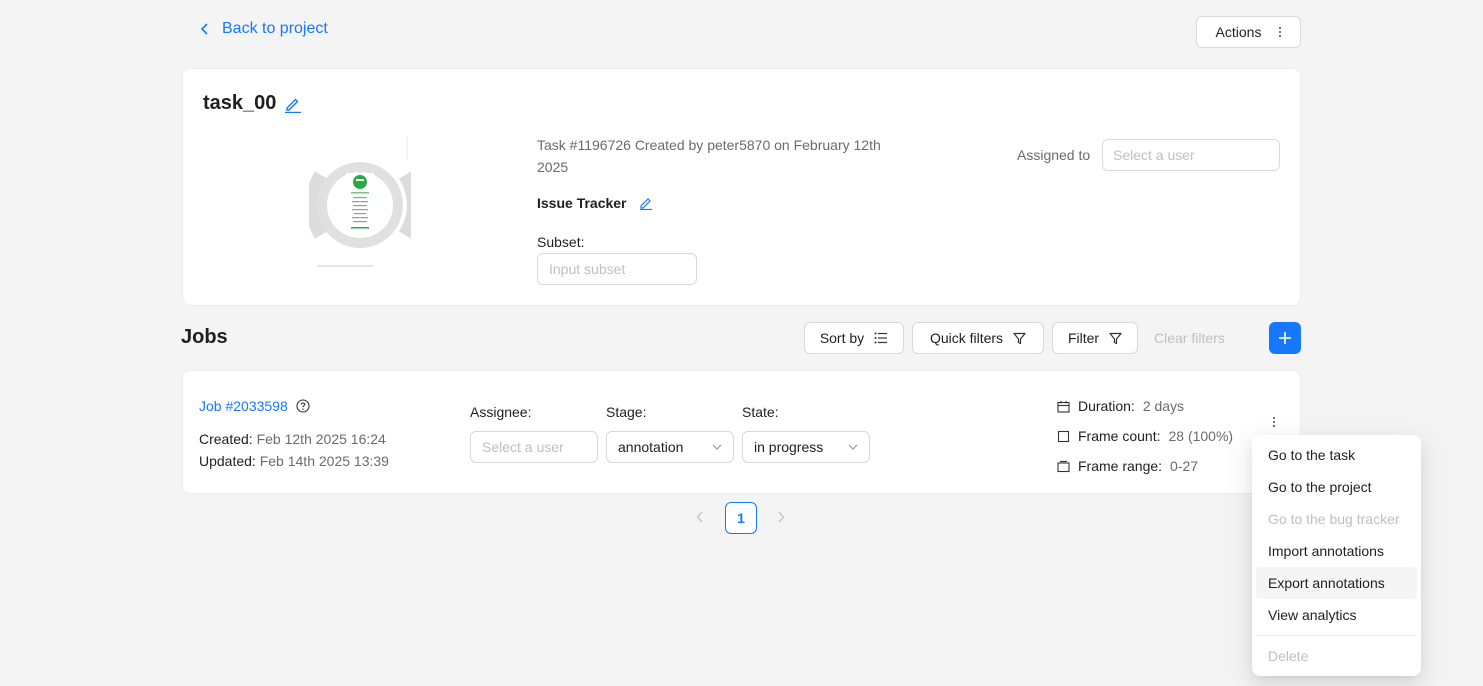 The height and width of the screenshot is (686, 1483). I want to click on frame-count-stat: Frame count: 28 (100%), so click(1145, 436).